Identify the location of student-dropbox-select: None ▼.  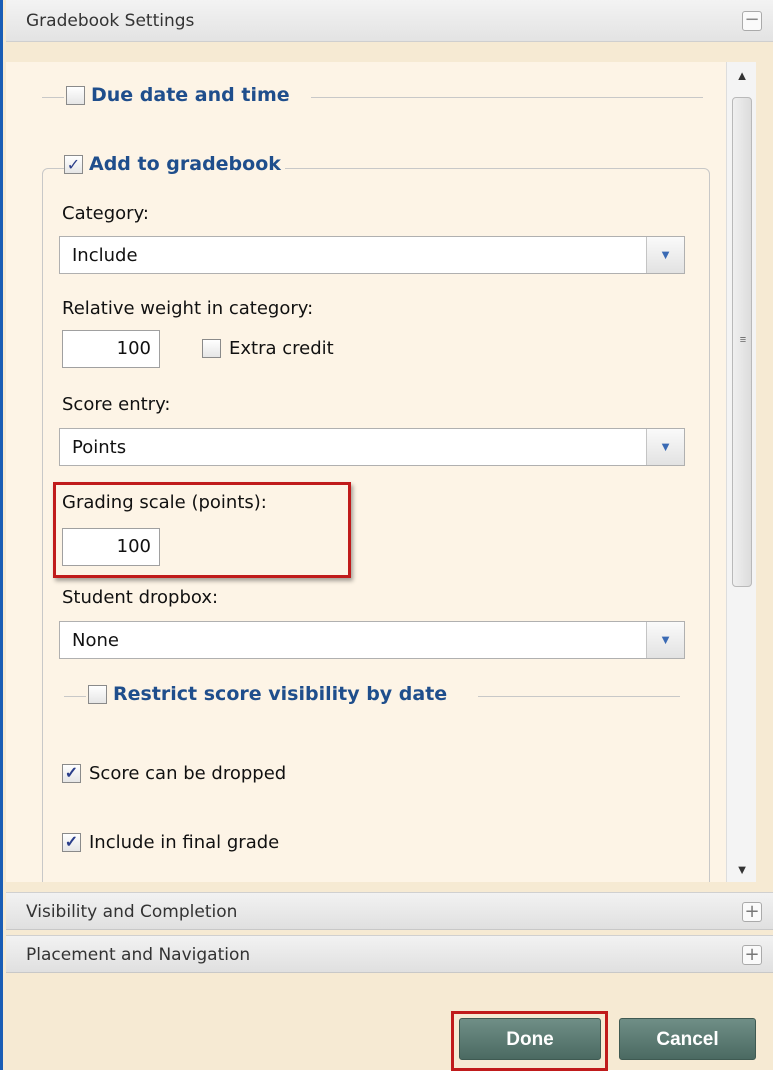
(372, 640).